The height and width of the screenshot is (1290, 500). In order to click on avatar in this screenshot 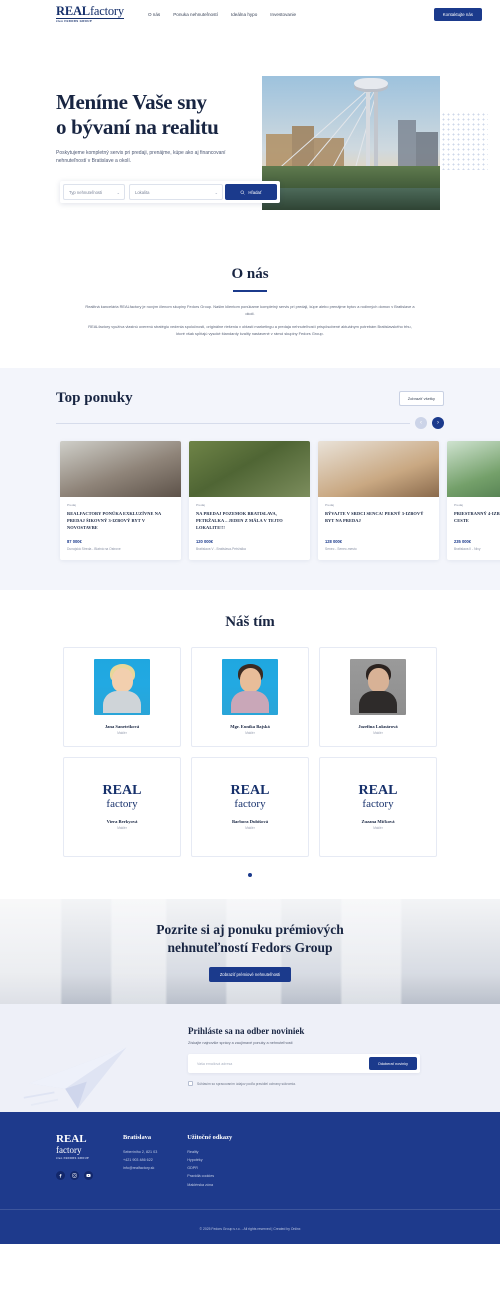, I will do `click(122, 687)`.